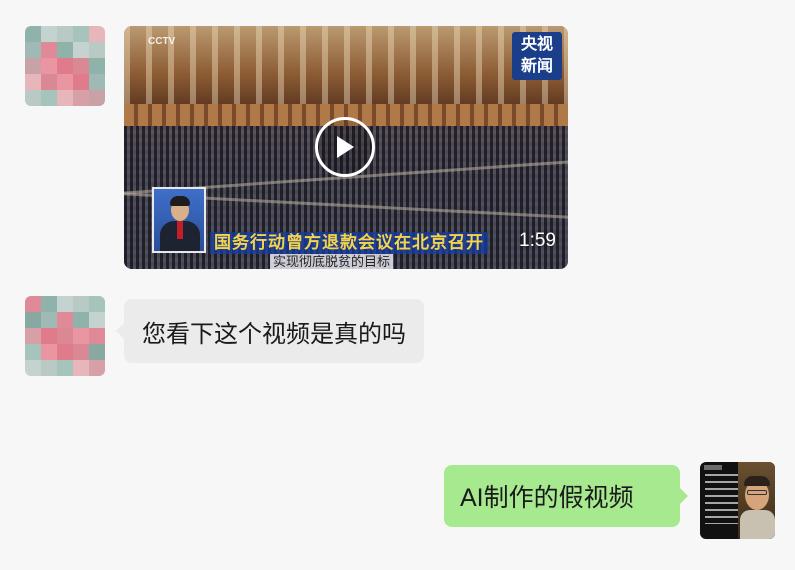 This screenshot has height=570, width=795. Describe the element at coordinates (737, 500) in the screenshot. I see `my-avatar` at that location.